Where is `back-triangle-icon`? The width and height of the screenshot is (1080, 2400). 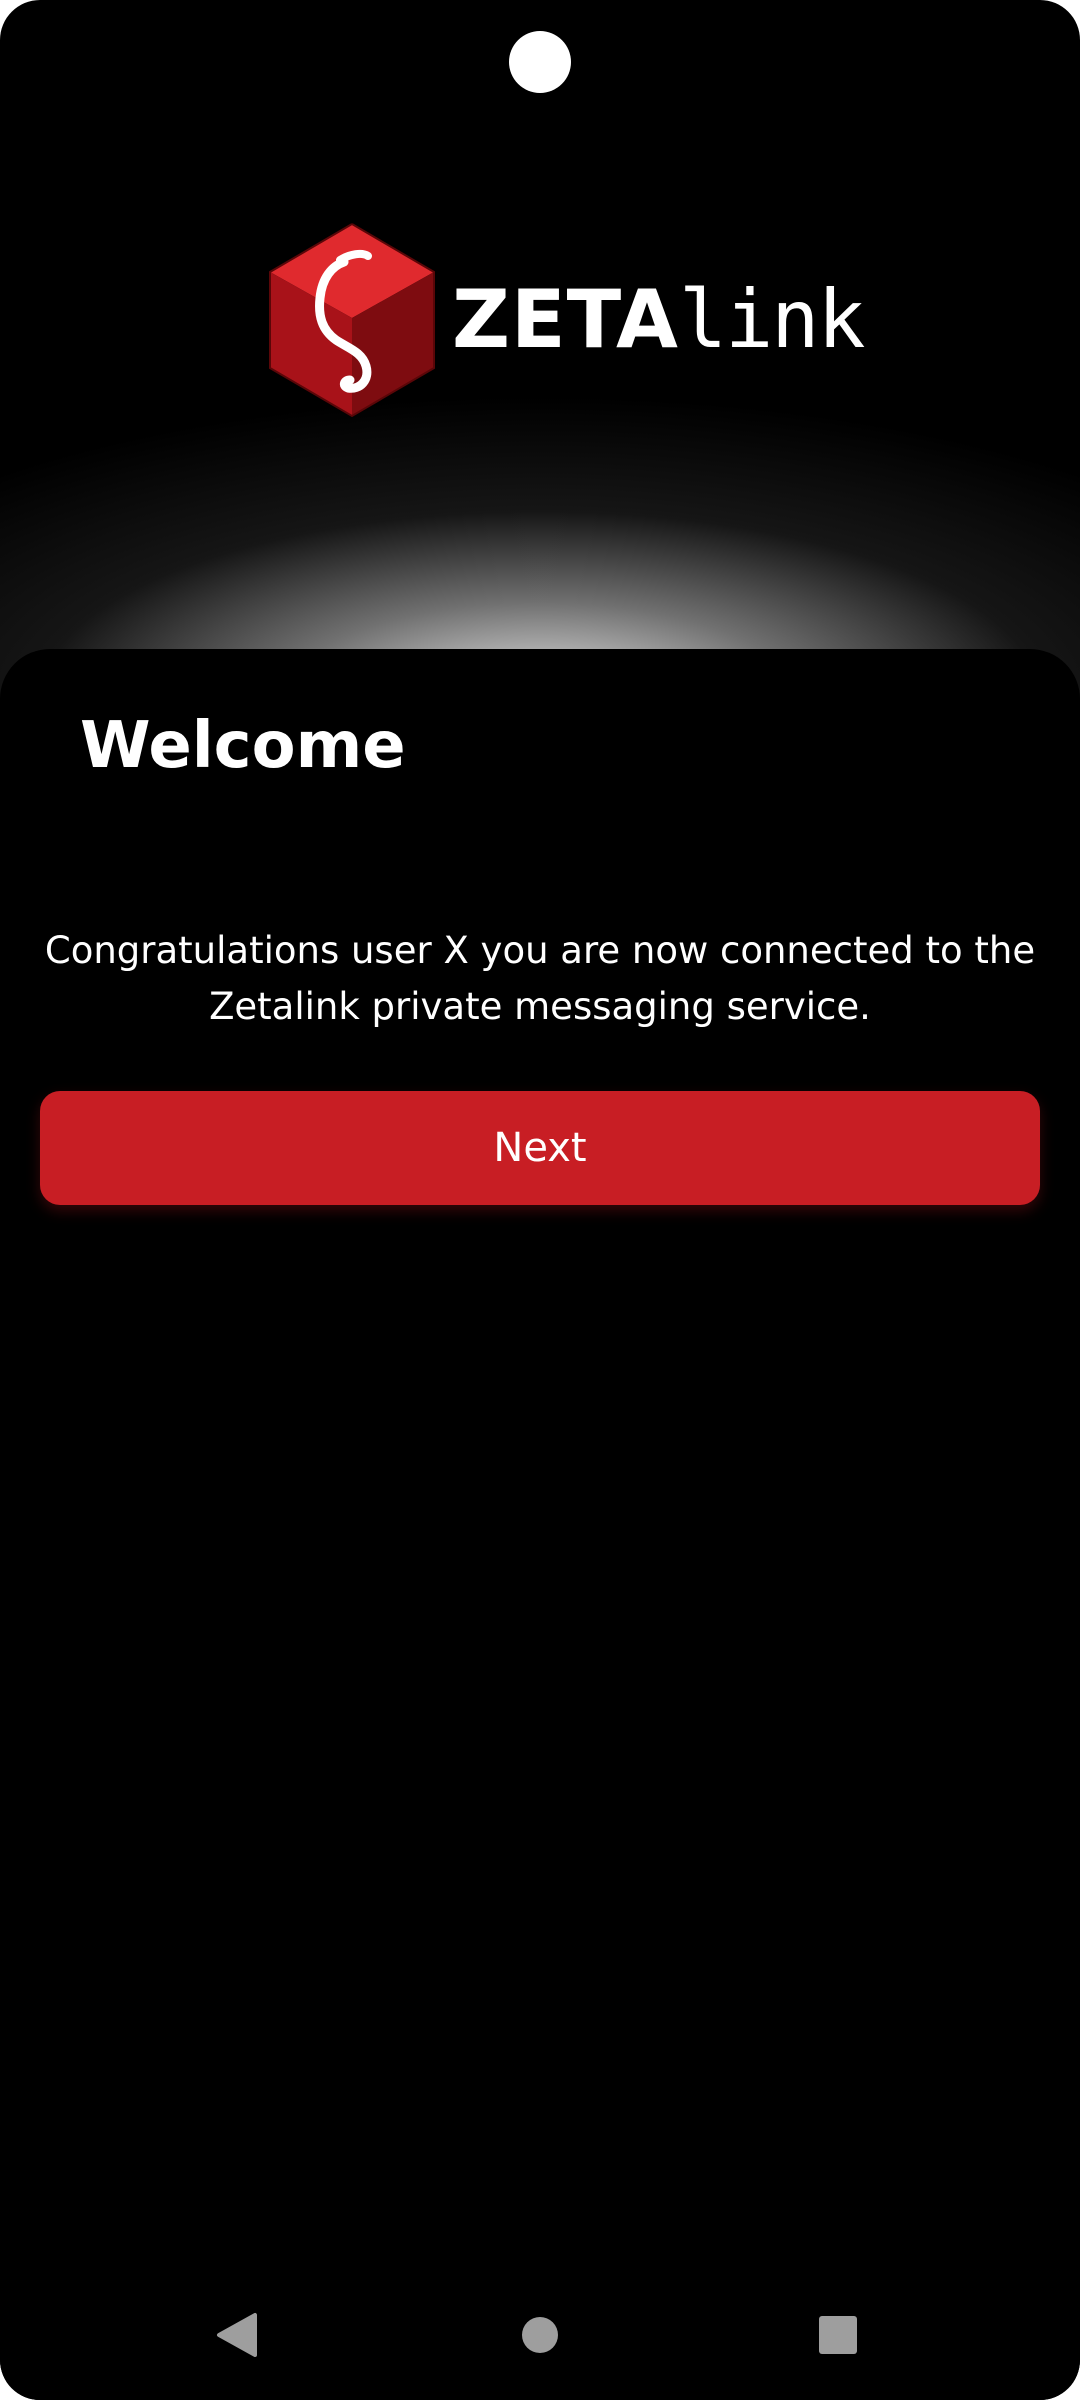 back-triangle-icon is located at coordinates (237, 2335).